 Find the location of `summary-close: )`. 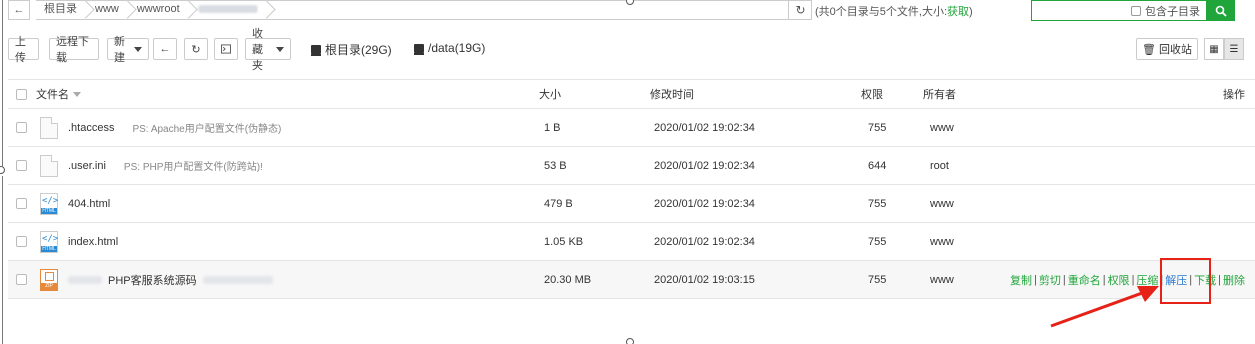

summary-close: ) is located at coordinates (971, 12).